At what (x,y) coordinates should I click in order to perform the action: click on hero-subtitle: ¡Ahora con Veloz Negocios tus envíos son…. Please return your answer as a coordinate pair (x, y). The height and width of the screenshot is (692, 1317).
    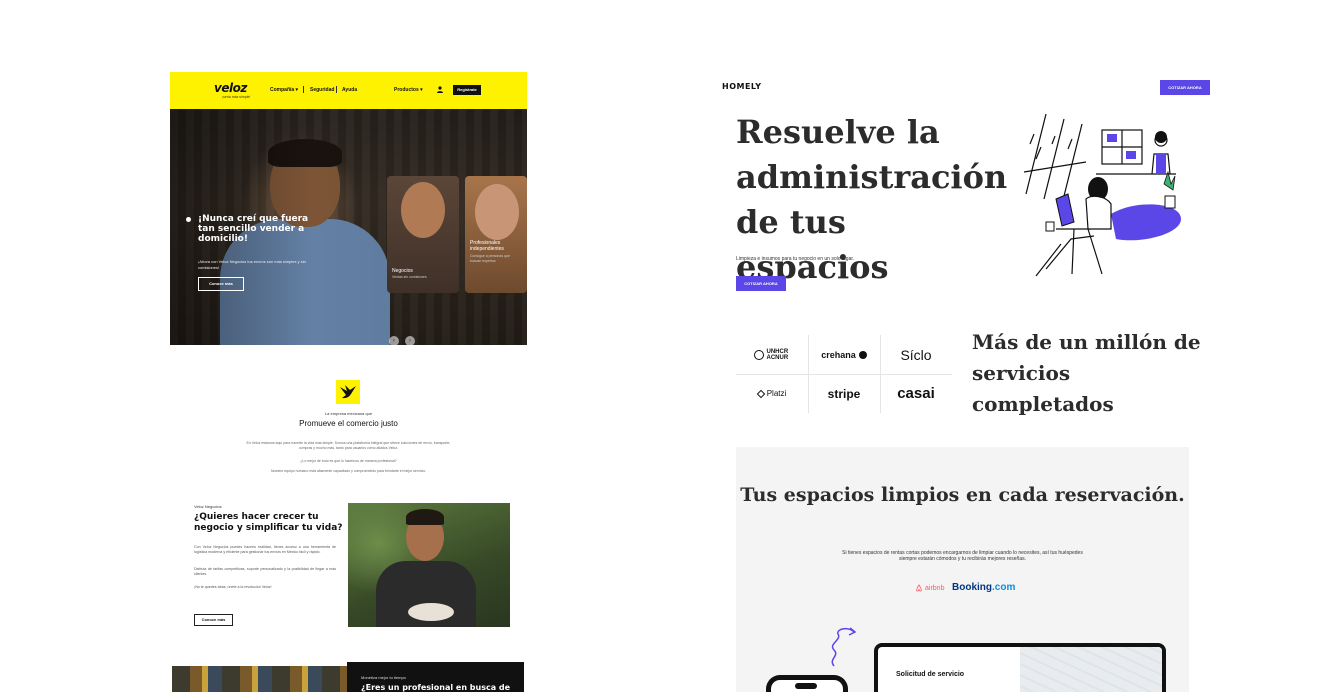
    Looking at the image, I should click on (252, 264).